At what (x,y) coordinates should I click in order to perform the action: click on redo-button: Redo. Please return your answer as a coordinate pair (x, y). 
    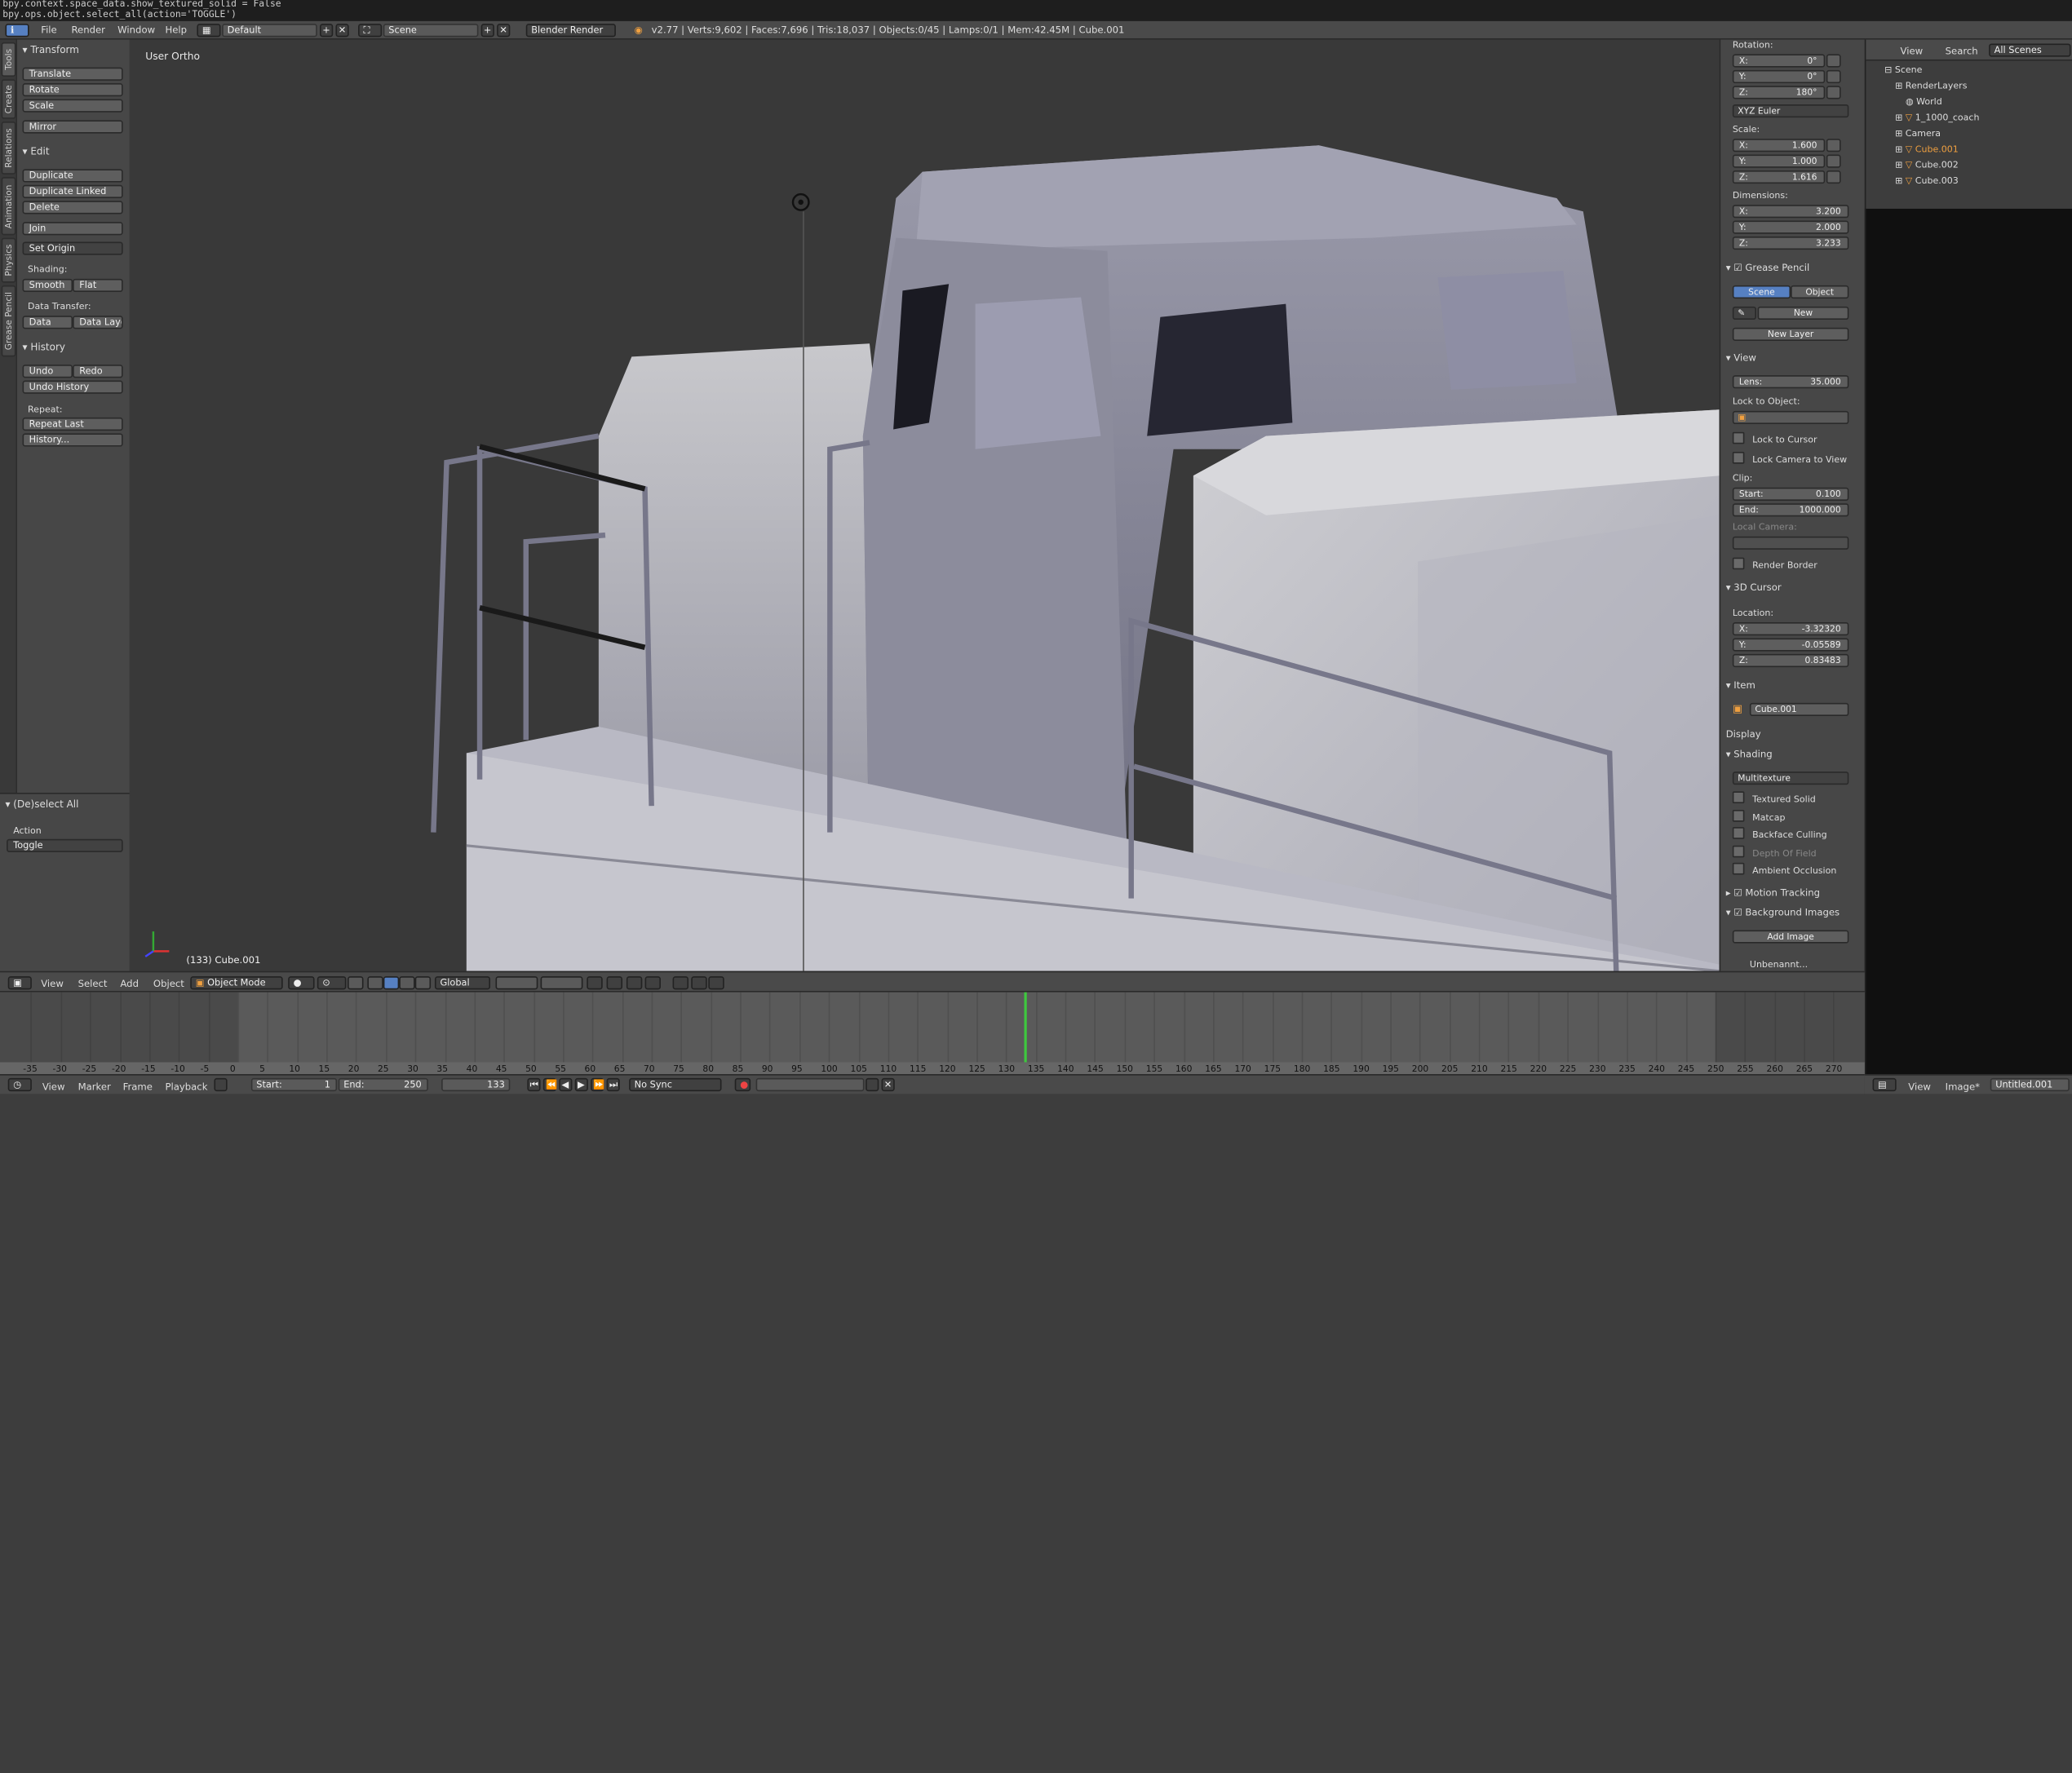
    Looking at the image, I should click on (98, 372).